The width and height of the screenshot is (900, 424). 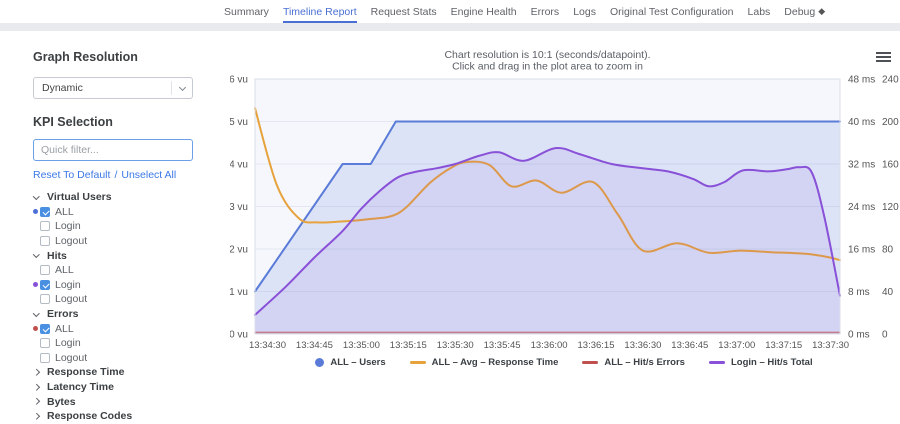 I want to click on y-axis-vu-tick: 1 vu, so click(x=239, y=292).